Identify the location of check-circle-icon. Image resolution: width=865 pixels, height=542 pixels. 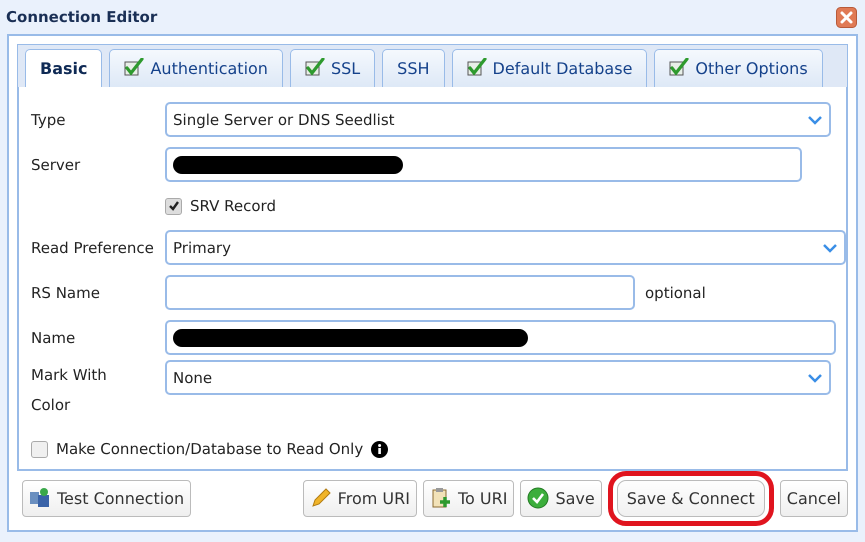
(538, 498).